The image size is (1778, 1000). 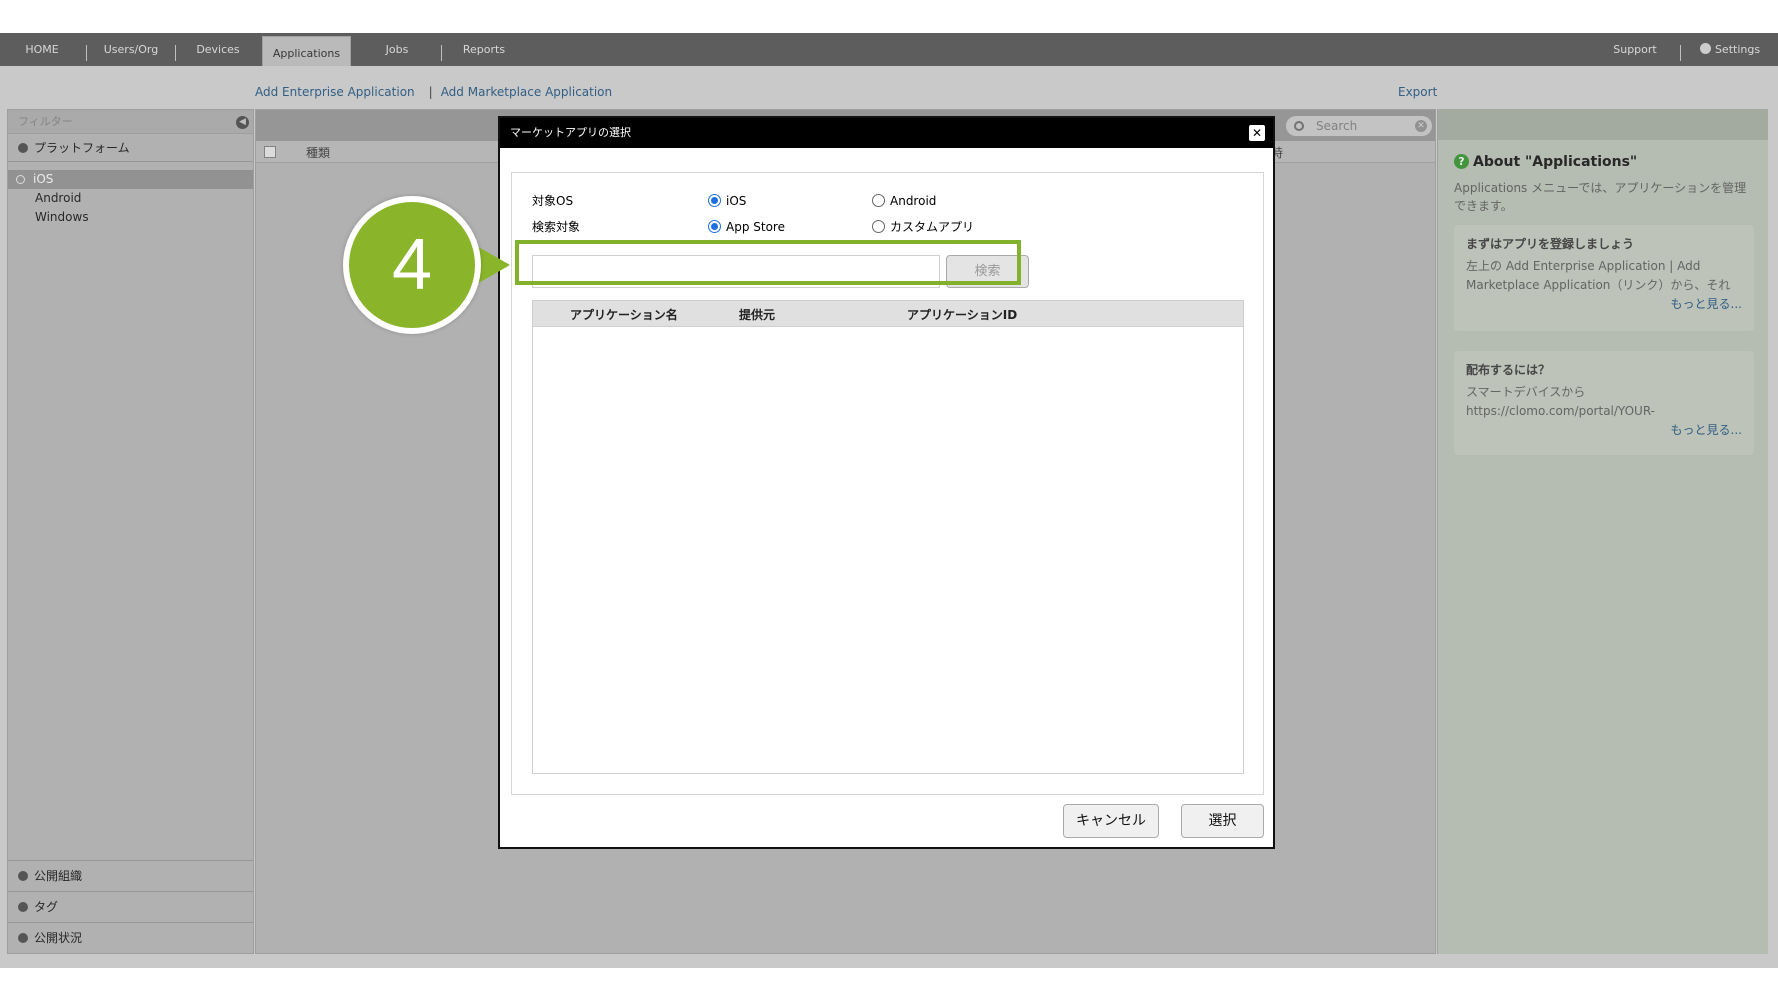 I want to click on target-option-appstore: App Store, so click(x=746, y=227).